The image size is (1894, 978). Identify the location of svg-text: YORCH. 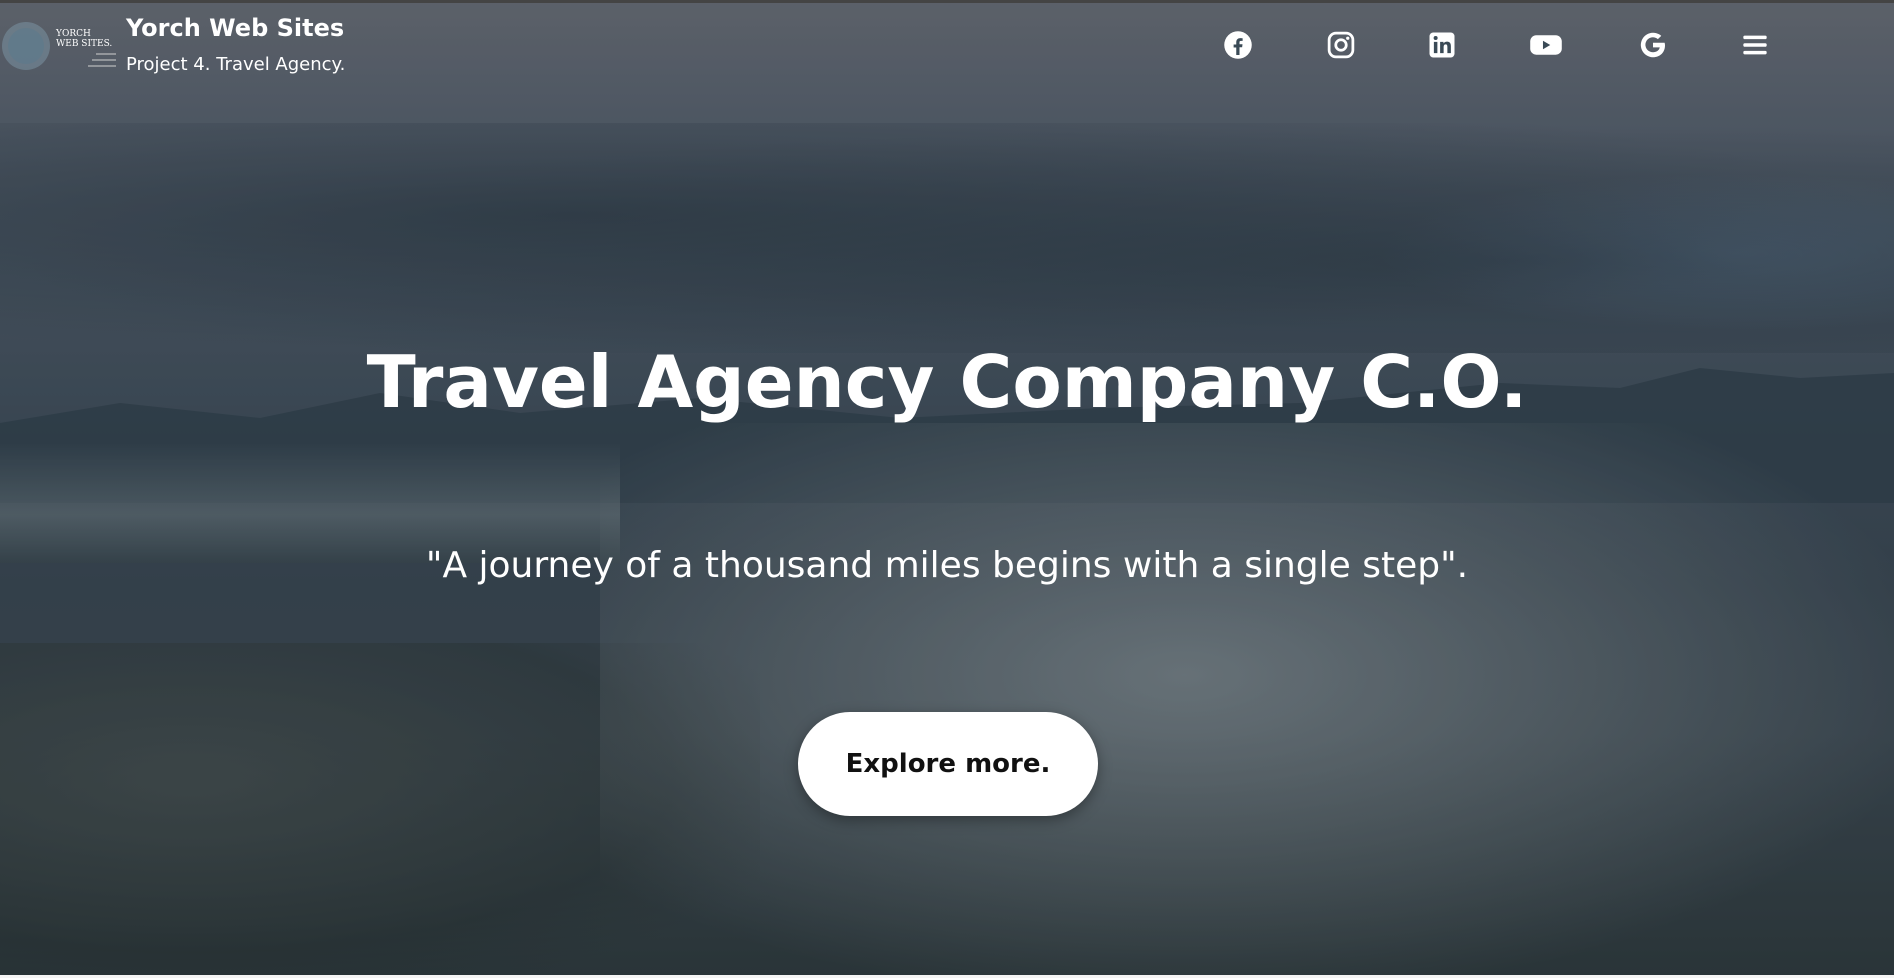
(73, 34).